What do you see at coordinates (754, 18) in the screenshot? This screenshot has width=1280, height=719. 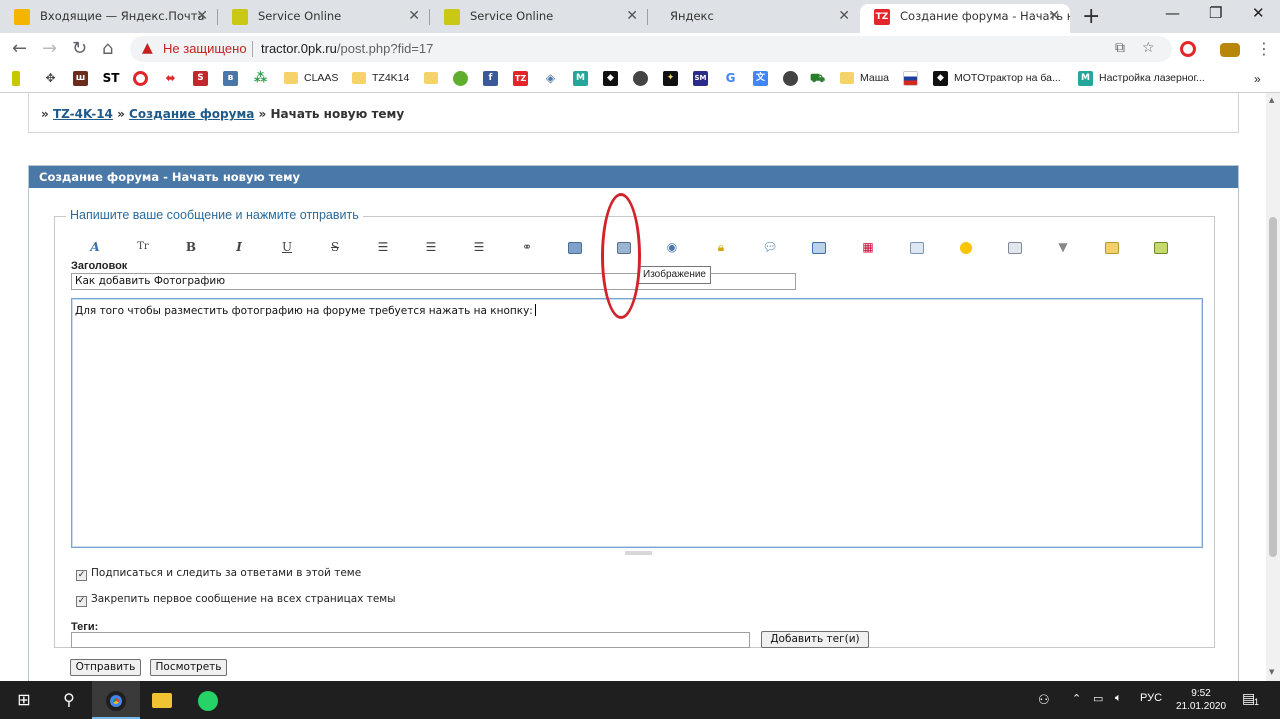 I see `tab-yandex: Яндекс ✕` at bounding box center [754, 18].